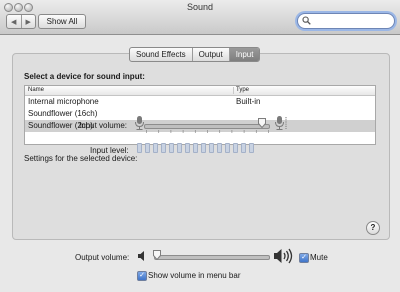 The width and height of the screenshot is (400, 292). What do you see at coordinates (261, 123) in the screenshot?
I see `input-volume-slider-thumb` at bounding box center [261, 123].